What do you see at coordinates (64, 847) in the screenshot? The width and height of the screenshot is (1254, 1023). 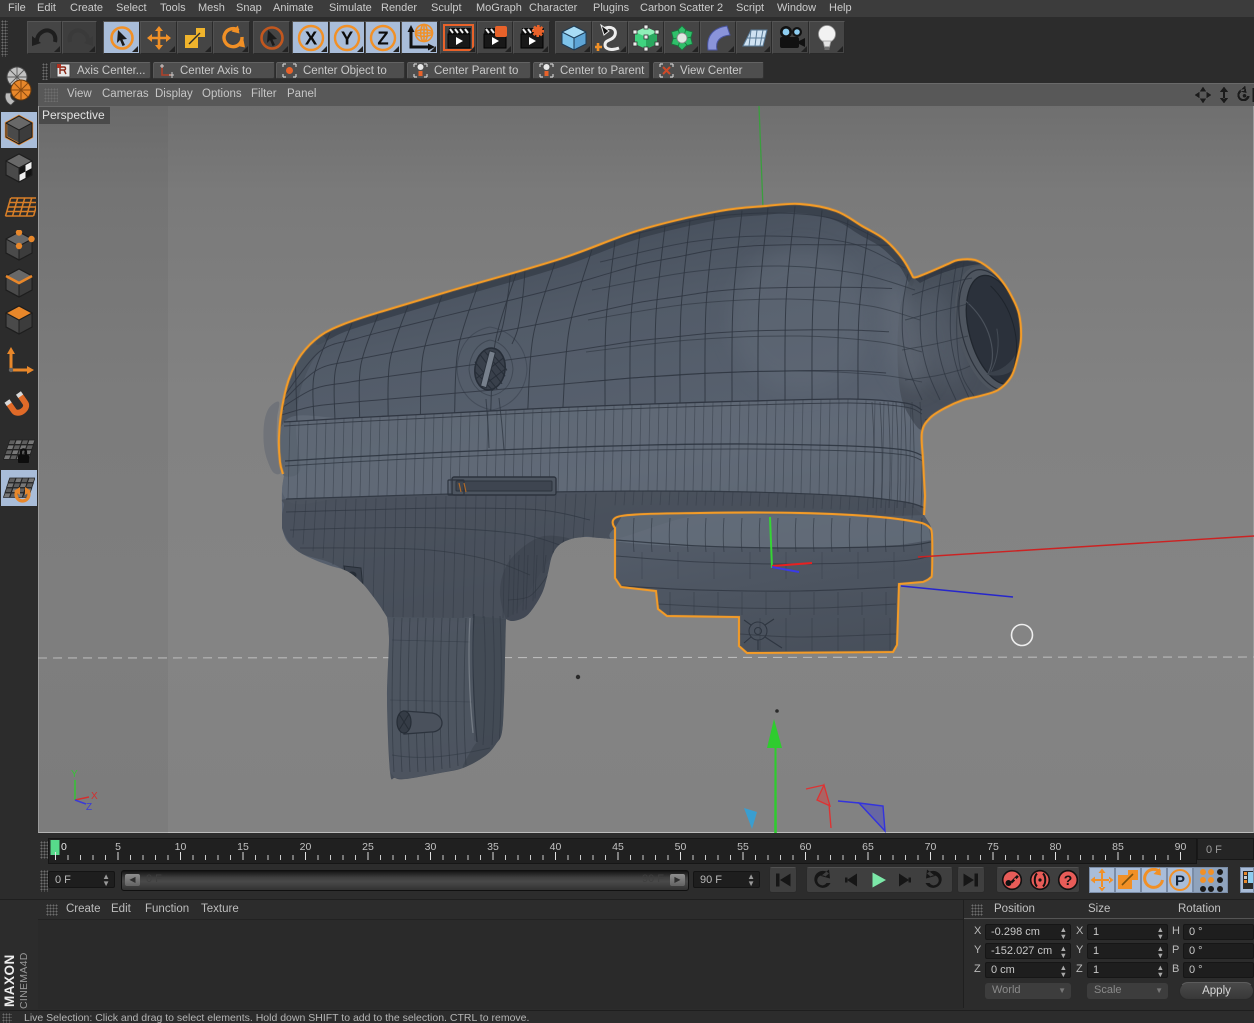 I see `svg-text: 0` at bounding box center [64, 847].